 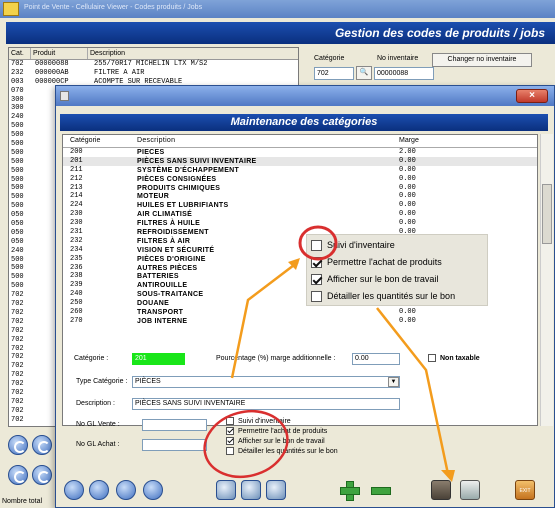 I want to click on table-row: 232 000000AB FILTRE A AIR, so click(x=153, y=73).